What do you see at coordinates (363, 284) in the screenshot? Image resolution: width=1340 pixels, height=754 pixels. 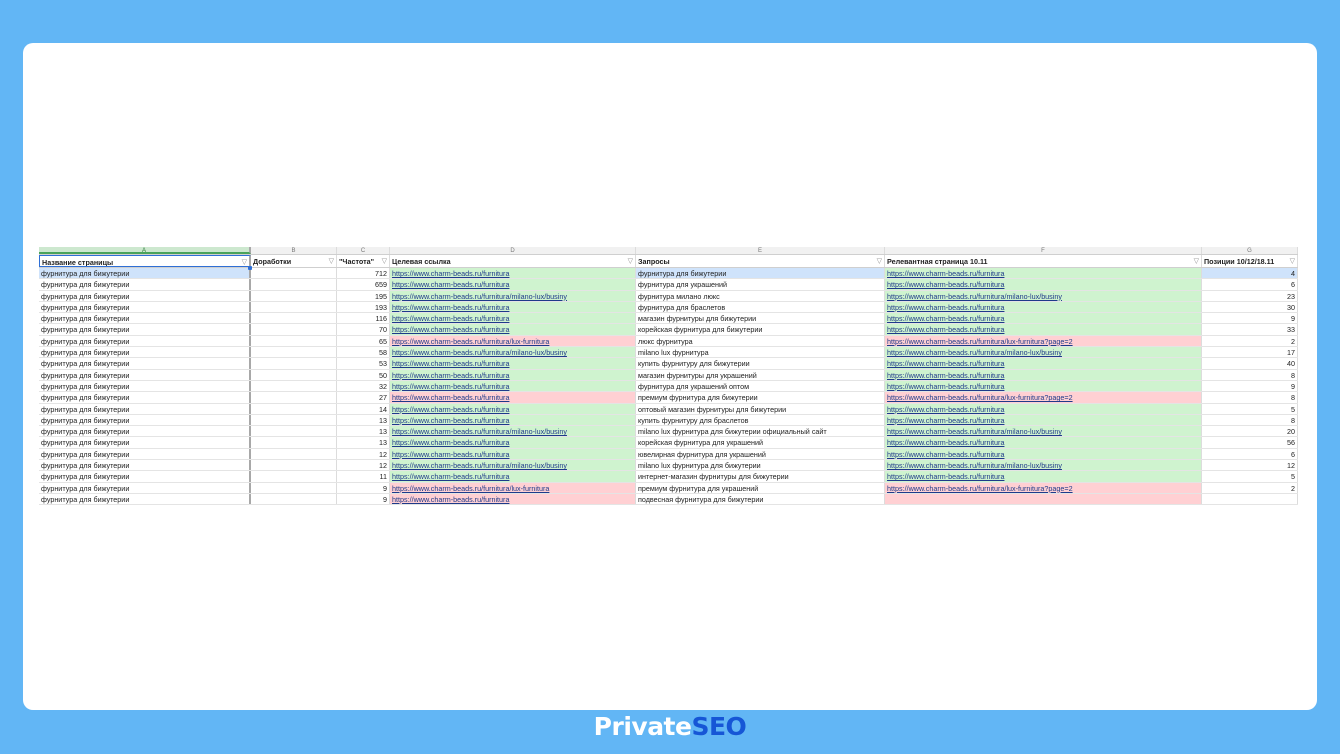 I see `cell-frequency: 659` at bounding box center [363, 284].